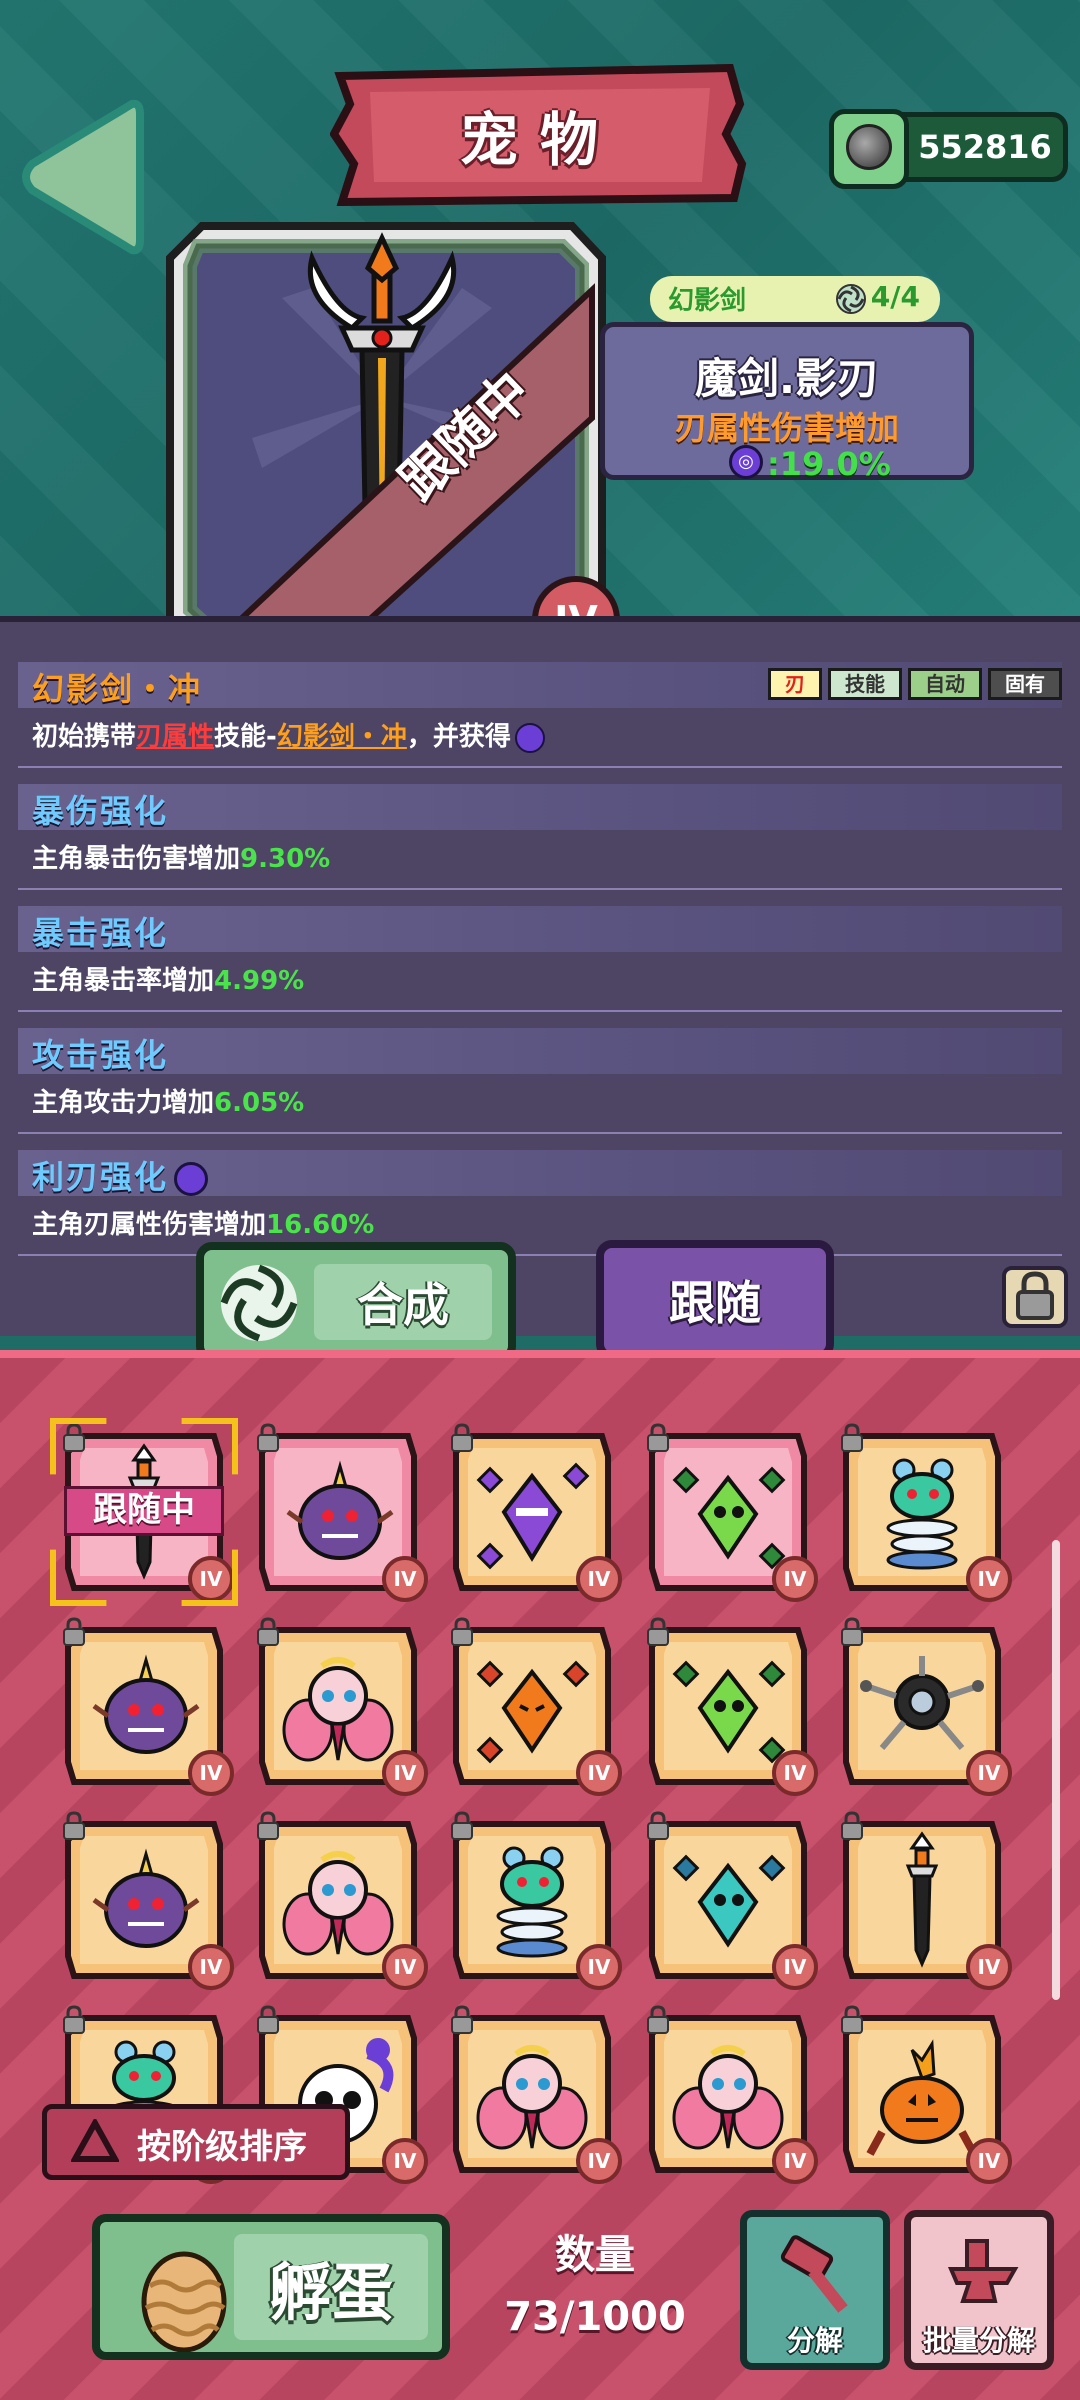  What do you see at coordinates (869, 149) in the screenshot?
I see `coin-icon` at bounding box center [869, 149].